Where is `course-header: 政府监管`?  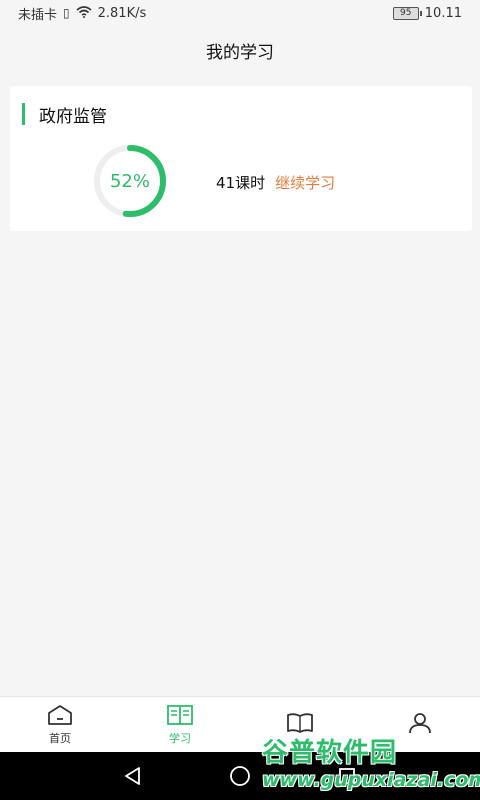 course-header: 政府监管 is located at coordinates (64, 115).